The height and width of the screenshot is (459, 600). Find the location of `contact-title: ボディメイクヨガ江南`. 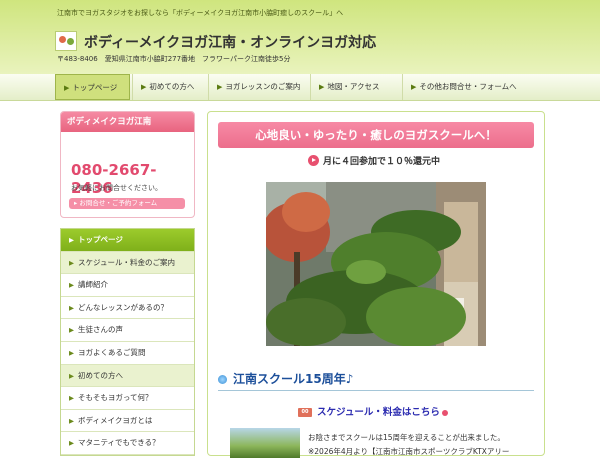

contact-title: ボディメイクヨガ江南 is located at coordinates (127, 122).